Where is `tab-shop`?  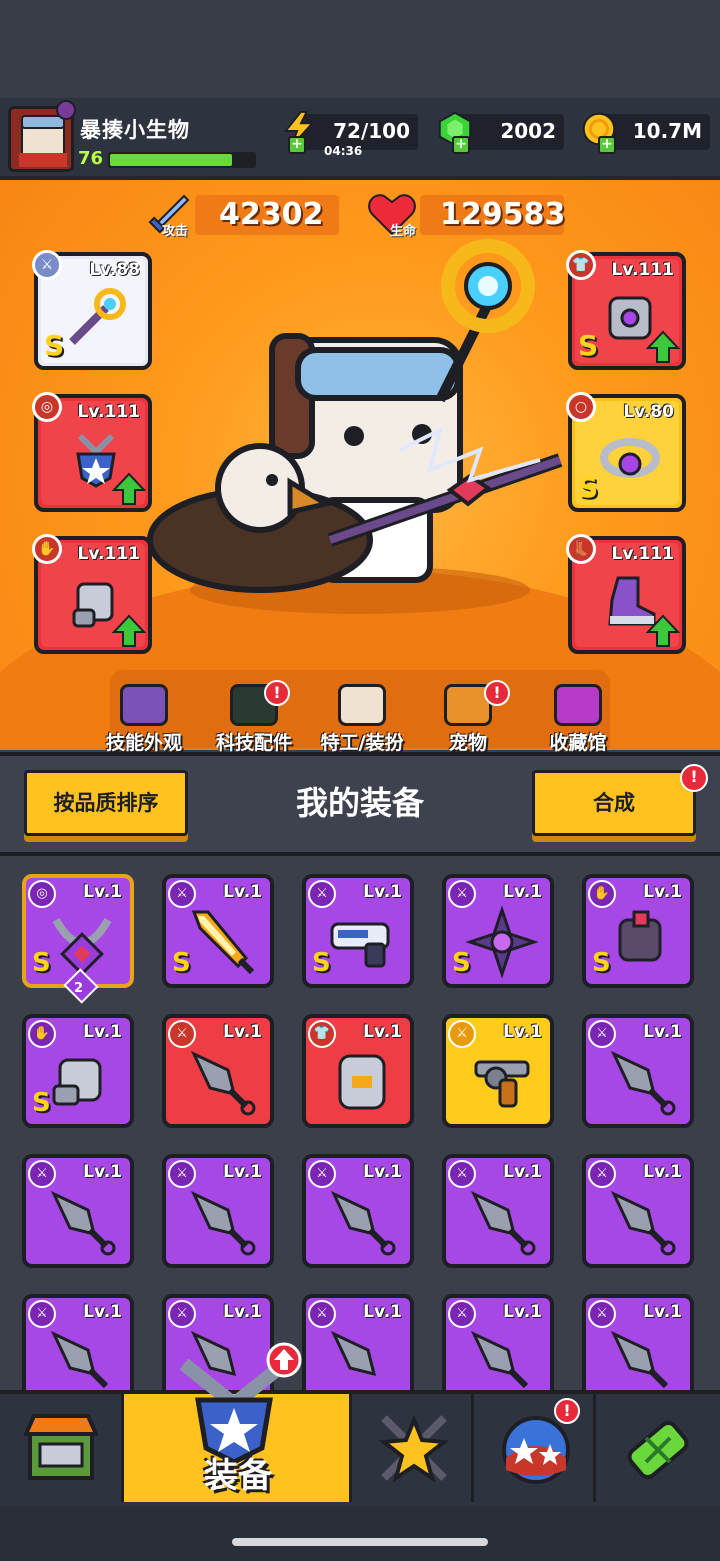 tab-shop is located at coordinates (62, 1448).